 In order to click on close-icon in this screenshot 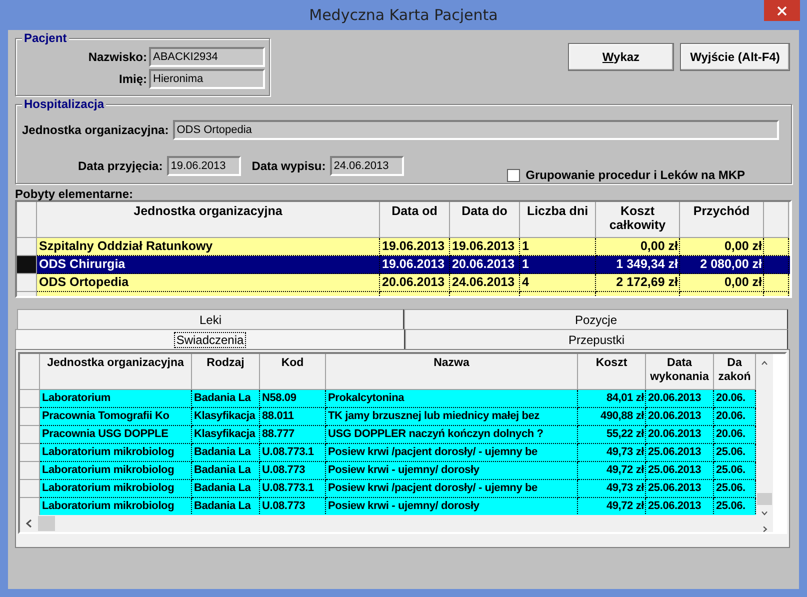, I will do `click(782, 11)`.